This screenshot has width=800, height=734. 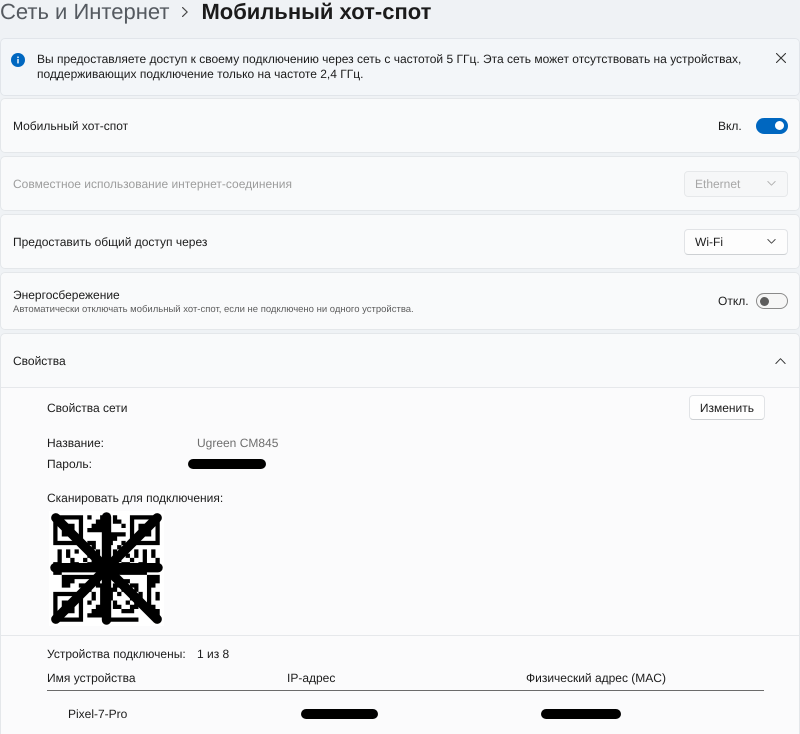 I want to click on setting-label: Совместное использование интернет-соединения, so click(x=152, y=184).